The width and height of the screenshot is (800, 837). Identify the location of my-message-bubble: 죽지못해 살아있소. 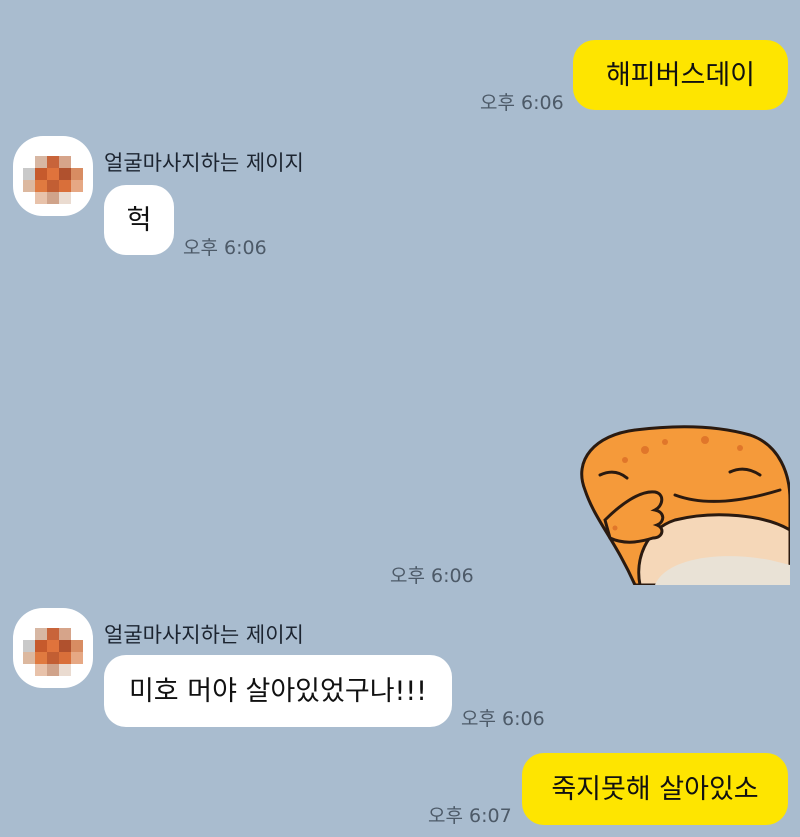
(655, 789).